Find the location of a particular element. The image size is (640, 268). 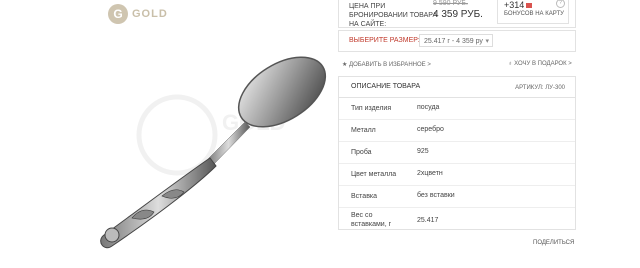

current-price: 4 359 РУБ. is located at coordinates (458, 14).